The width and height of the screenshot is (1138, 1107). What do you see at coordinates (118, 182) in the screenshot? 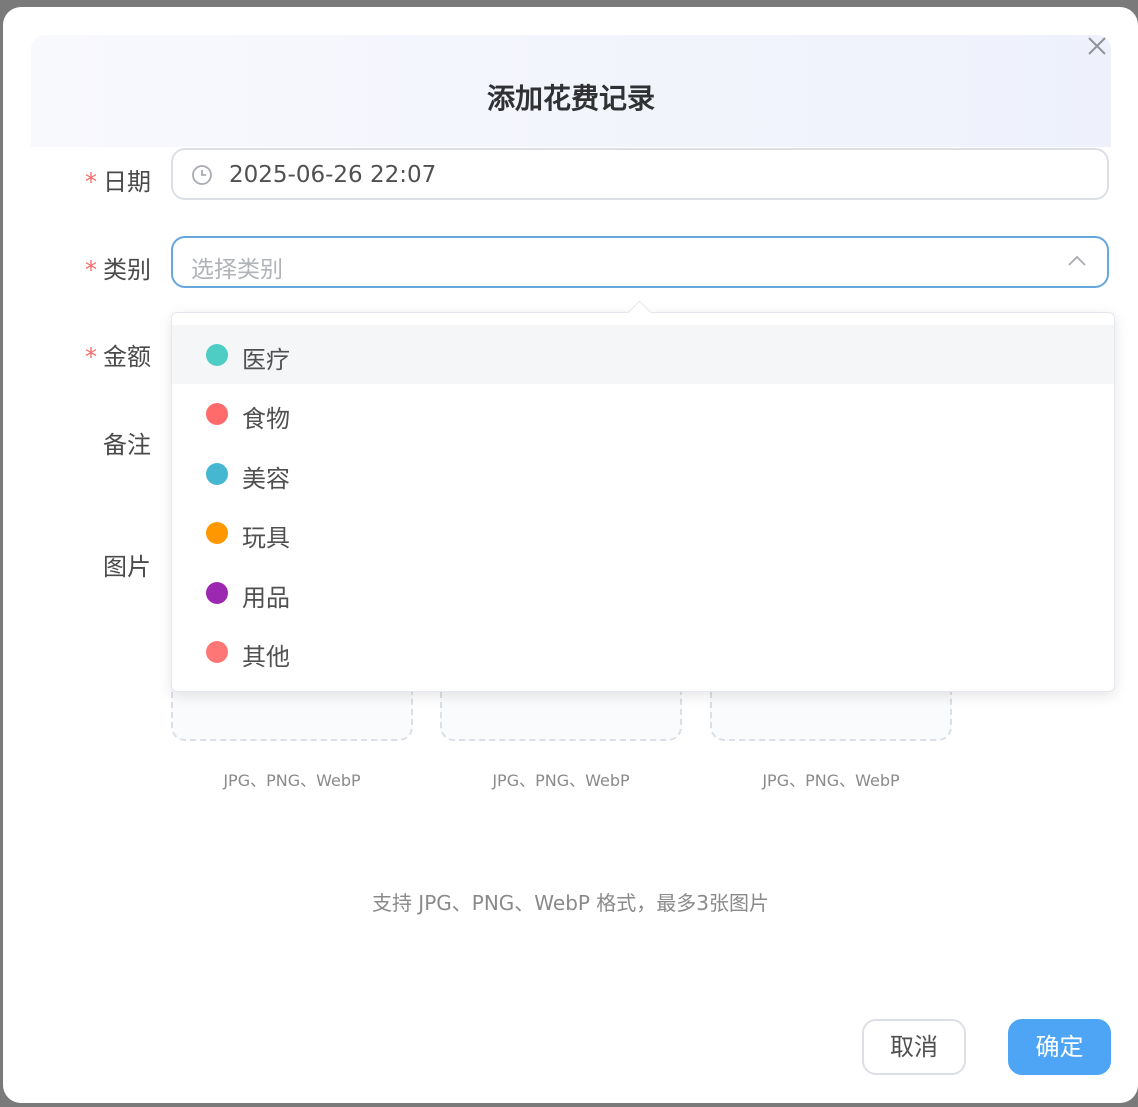
I see `date-label: * 日期` at bounding box center [118, 182].